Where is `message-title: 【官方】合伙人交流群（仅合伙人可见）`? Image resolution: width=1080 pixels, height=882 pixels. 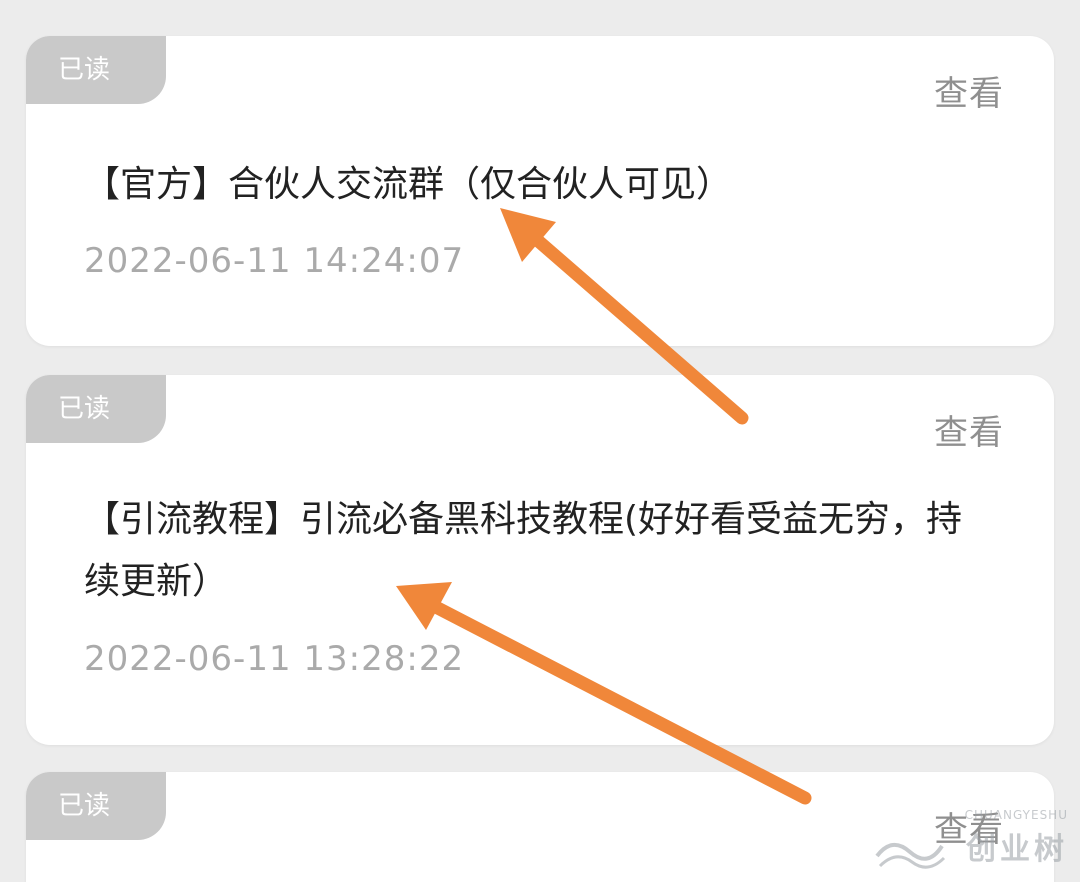
message-title: 【官方】合伙人交流群（仅合伙人可见） is located at coordinates (408, 184).